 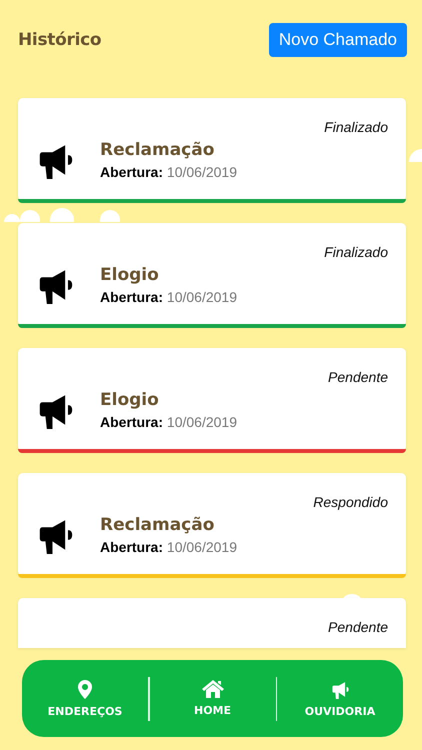 I want to click on page-title: Histórico, so click(x=60, y=40).